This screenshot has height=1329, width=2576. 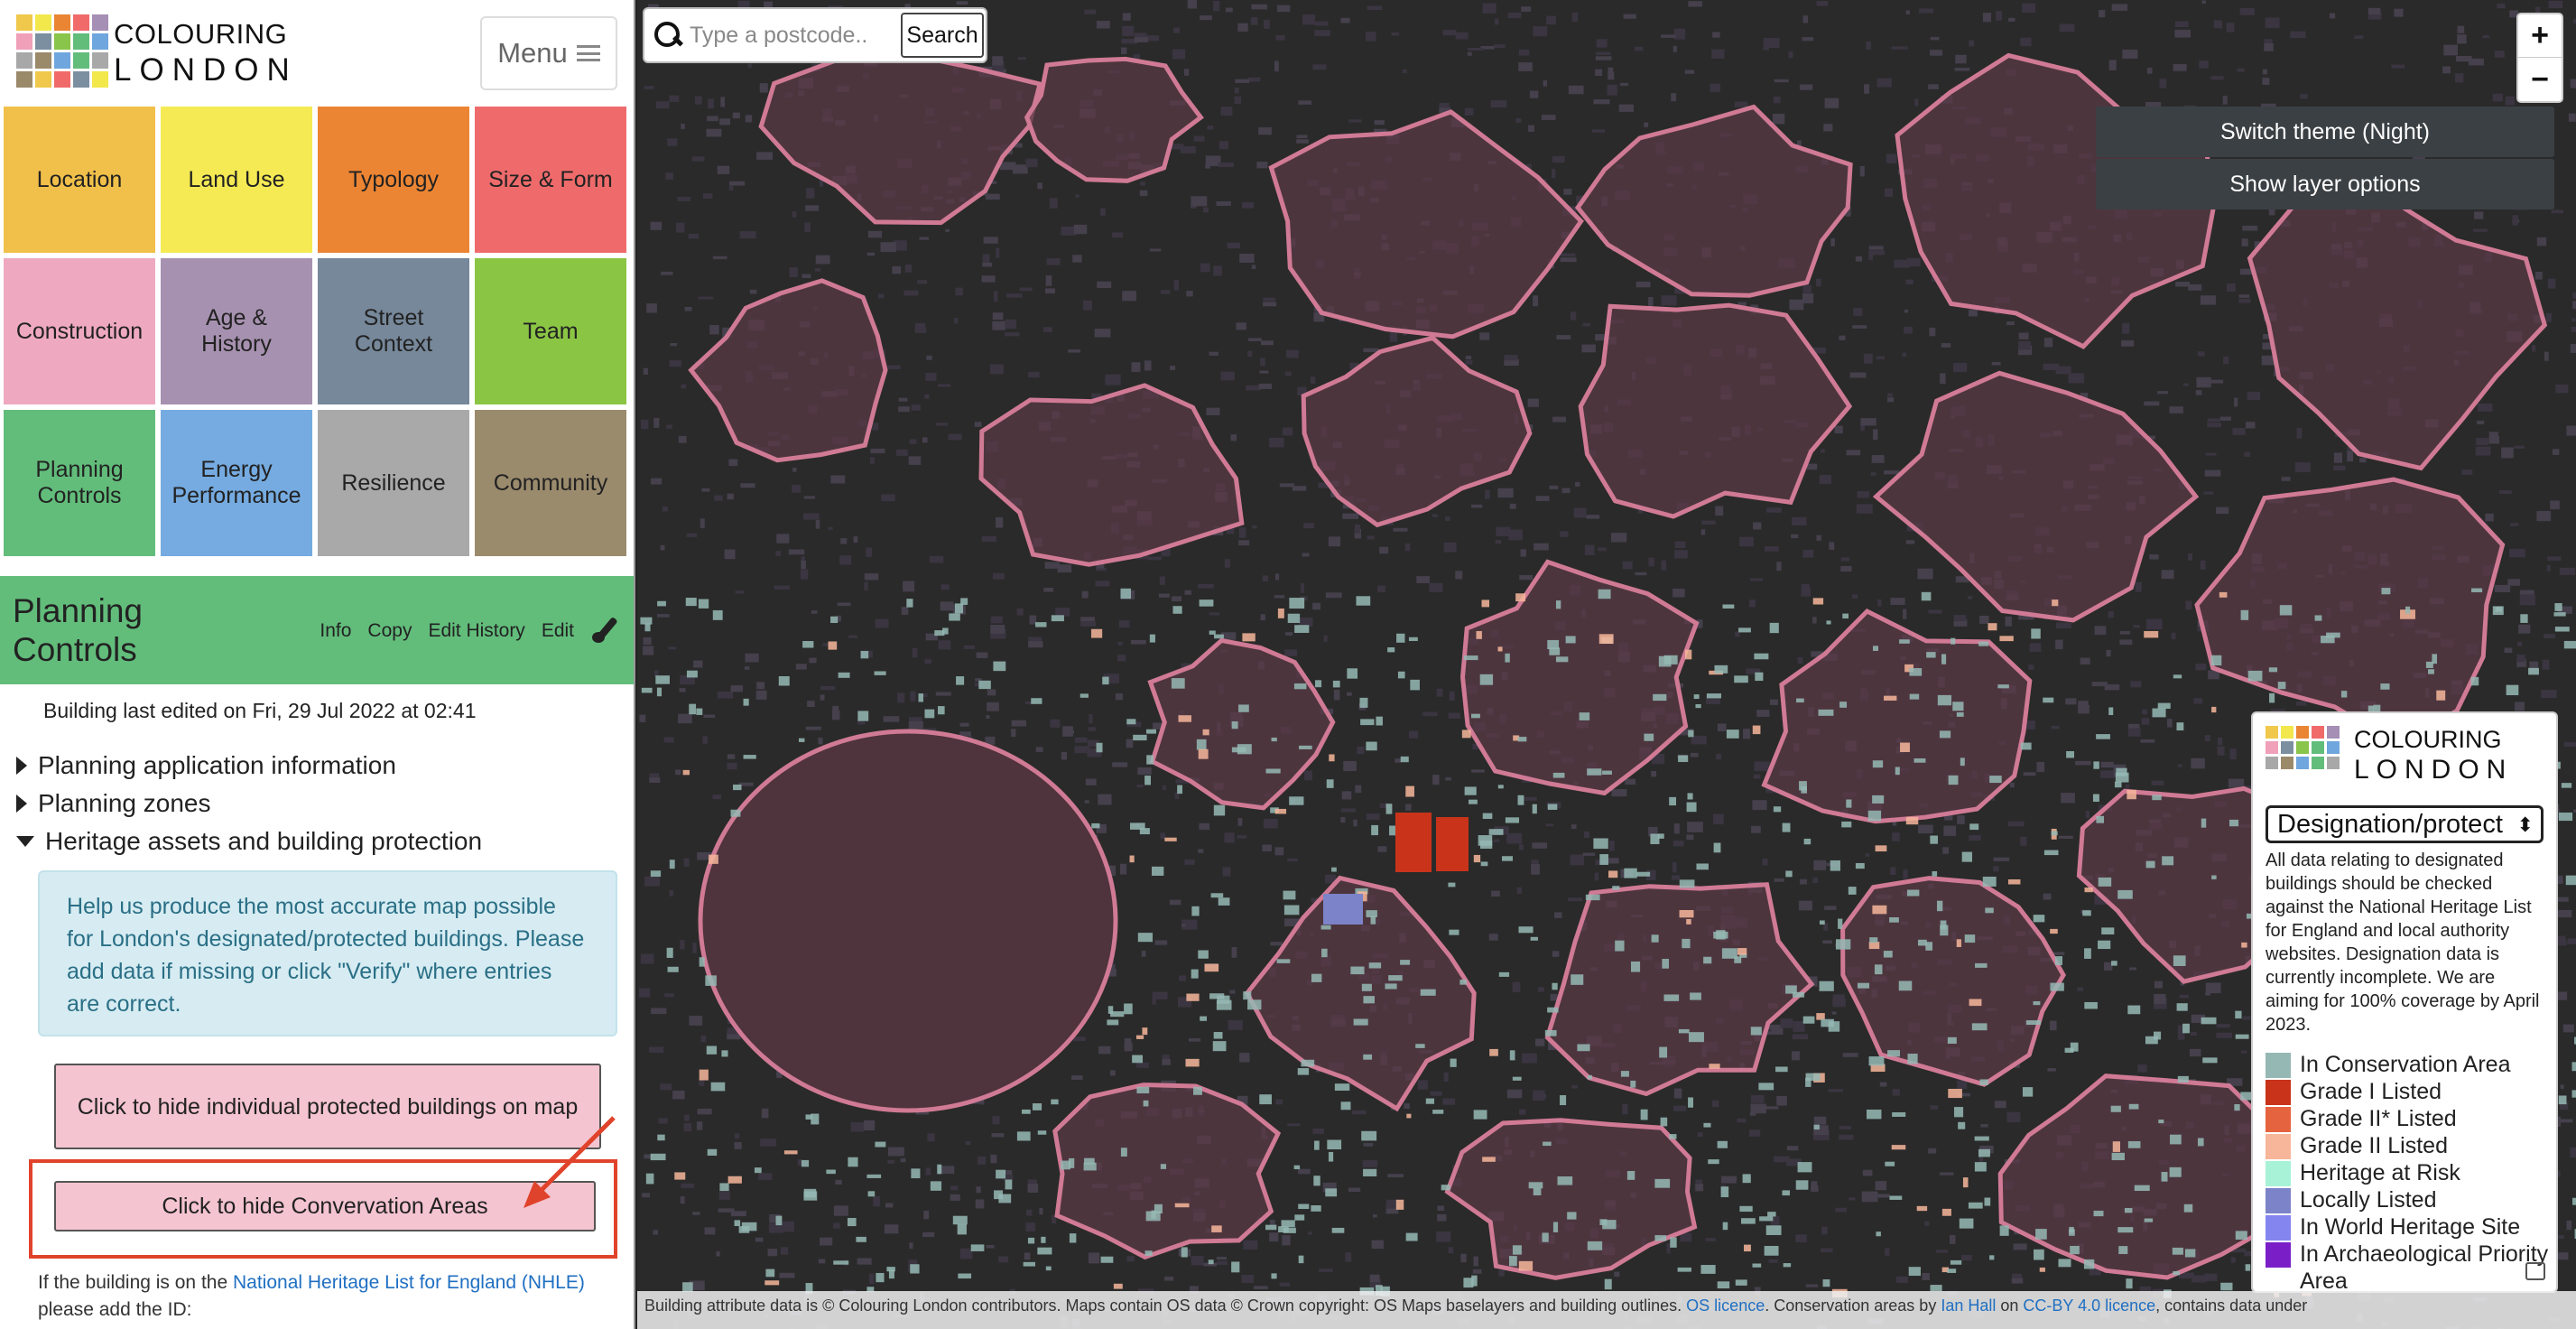 I want to click on accordion-heritage: Heritage assets and building protection, so click(x=249, y=841).